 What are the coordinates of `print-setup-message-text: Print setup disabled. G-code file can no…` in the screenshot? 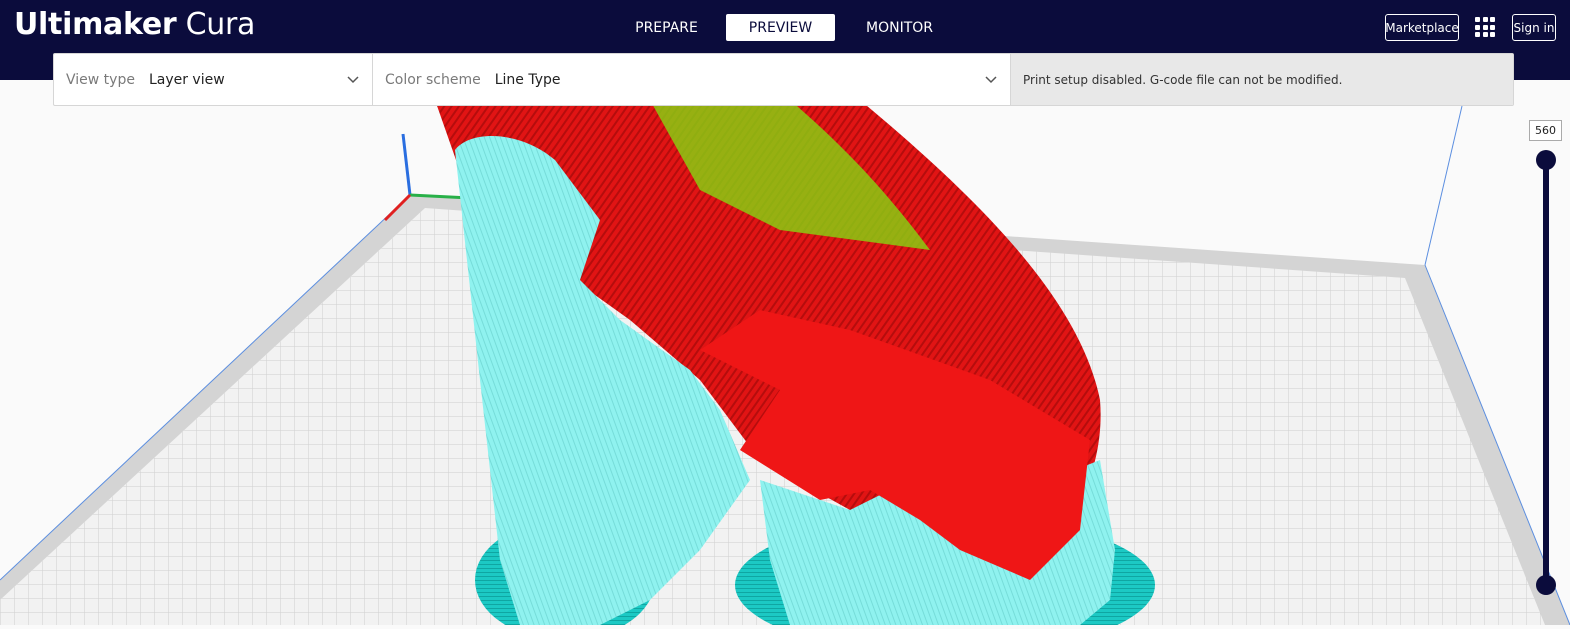 It's located at (1183, 79).